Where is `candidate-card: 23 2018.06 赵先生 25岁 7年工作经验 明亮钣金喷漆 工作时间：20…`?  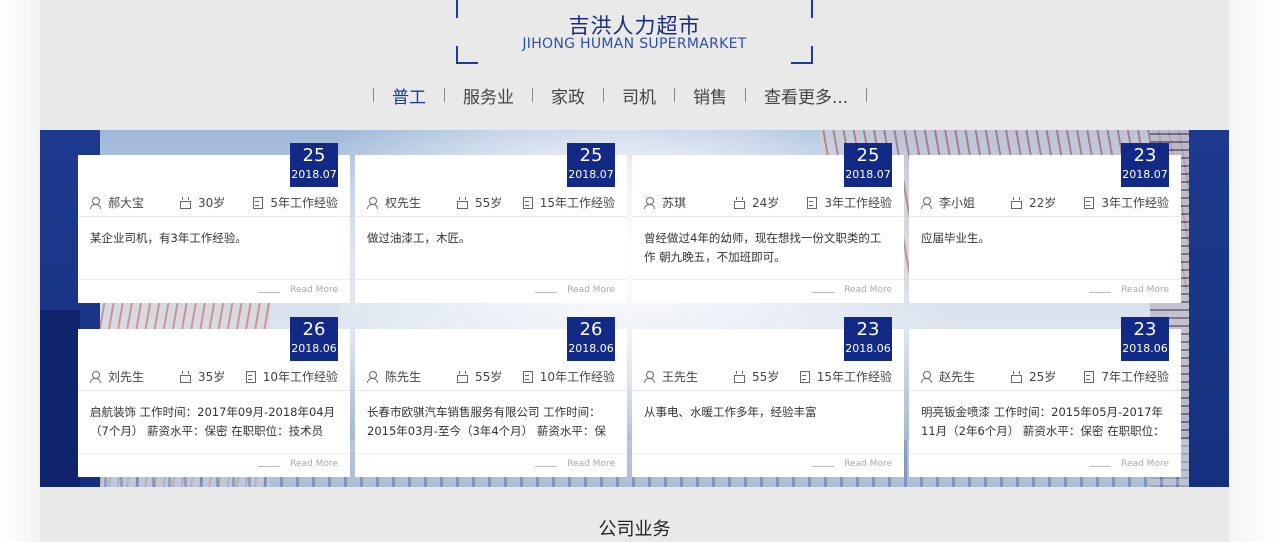
candidate-card: 23 2018.06 赵先生 25岁 7年工作经验 明亮钣金喷漆 工作时间：20… is located at coordinates (1045, 397).